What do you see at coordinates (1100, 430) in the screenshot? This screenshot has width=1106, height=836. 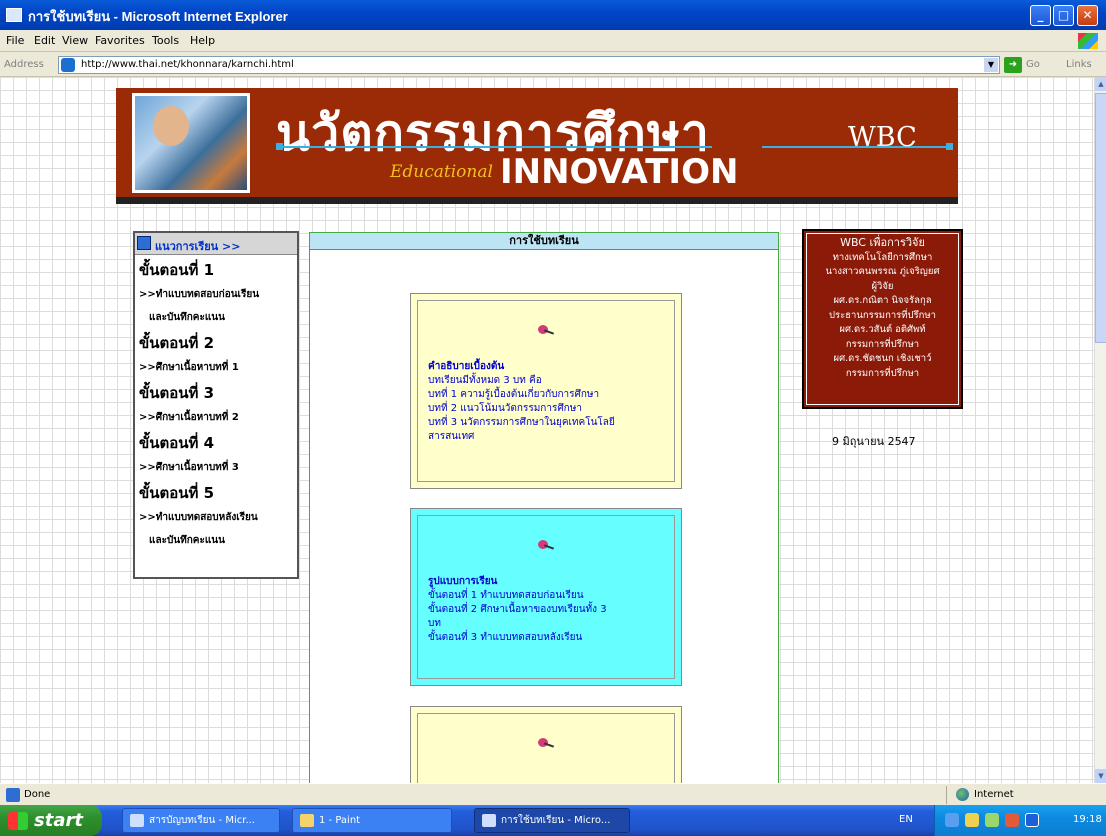 I see `vertical-scrollbar: ▲ ▼` at bounding box center [1100, 430].